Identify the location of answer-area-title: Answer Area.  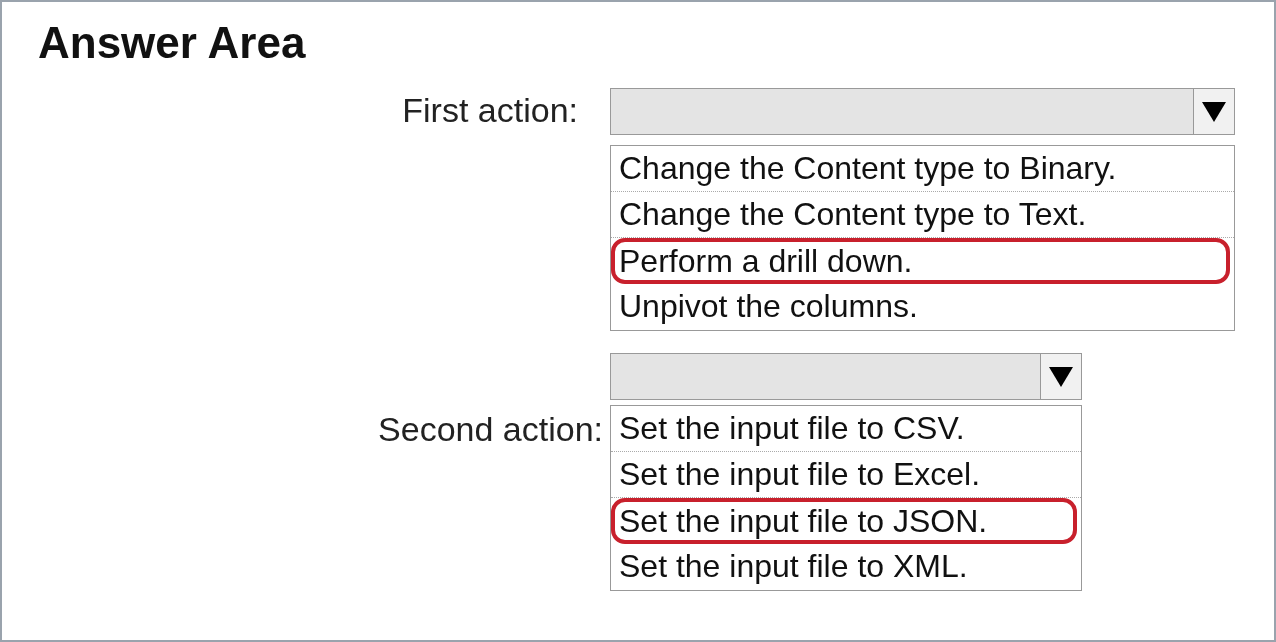
(172, 43).